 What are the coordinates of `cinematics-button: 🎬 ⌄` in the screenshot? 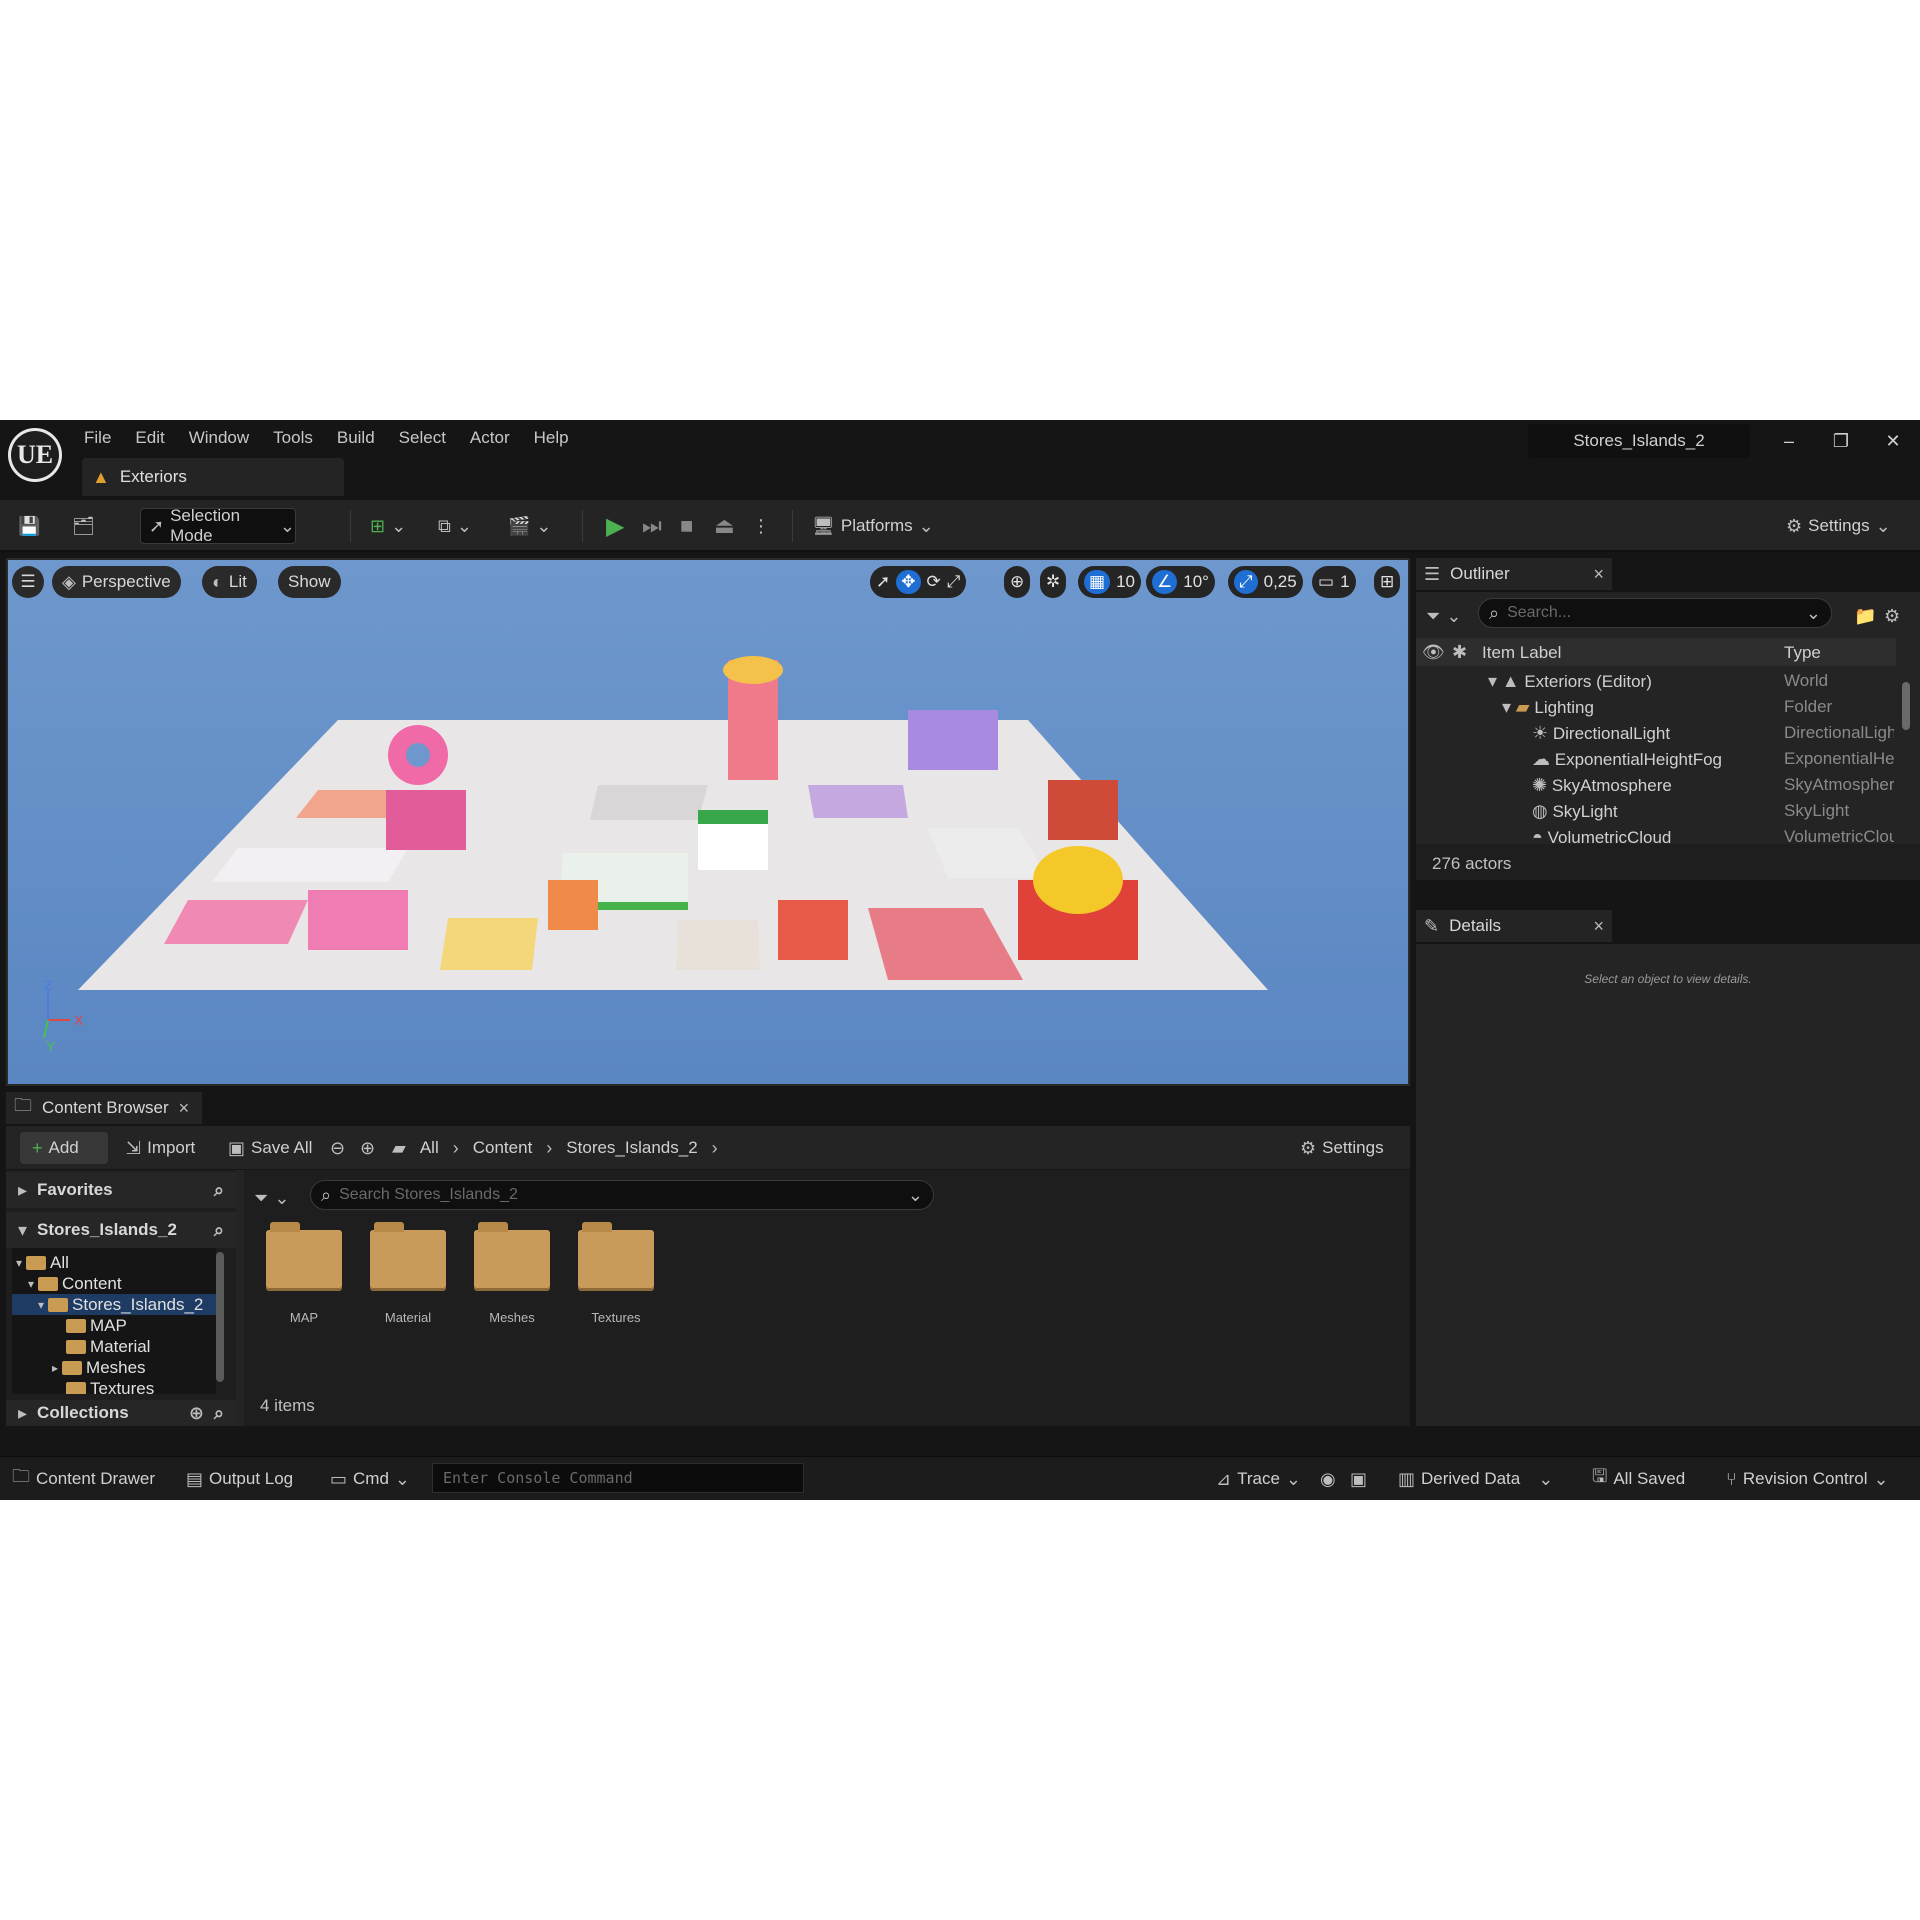 It's located at (530, 526).